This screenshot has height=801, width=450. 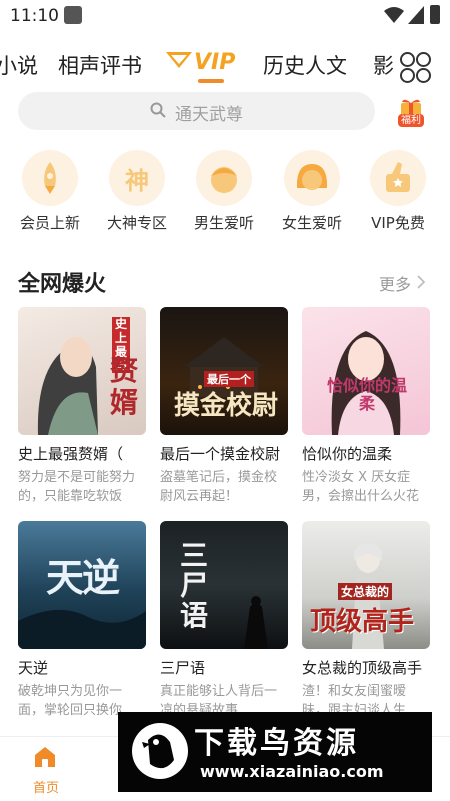 What do you see at coordinates (211, 81) in the screenshot?
I see `tab-active-indicator` at bounding box center [211, 81].